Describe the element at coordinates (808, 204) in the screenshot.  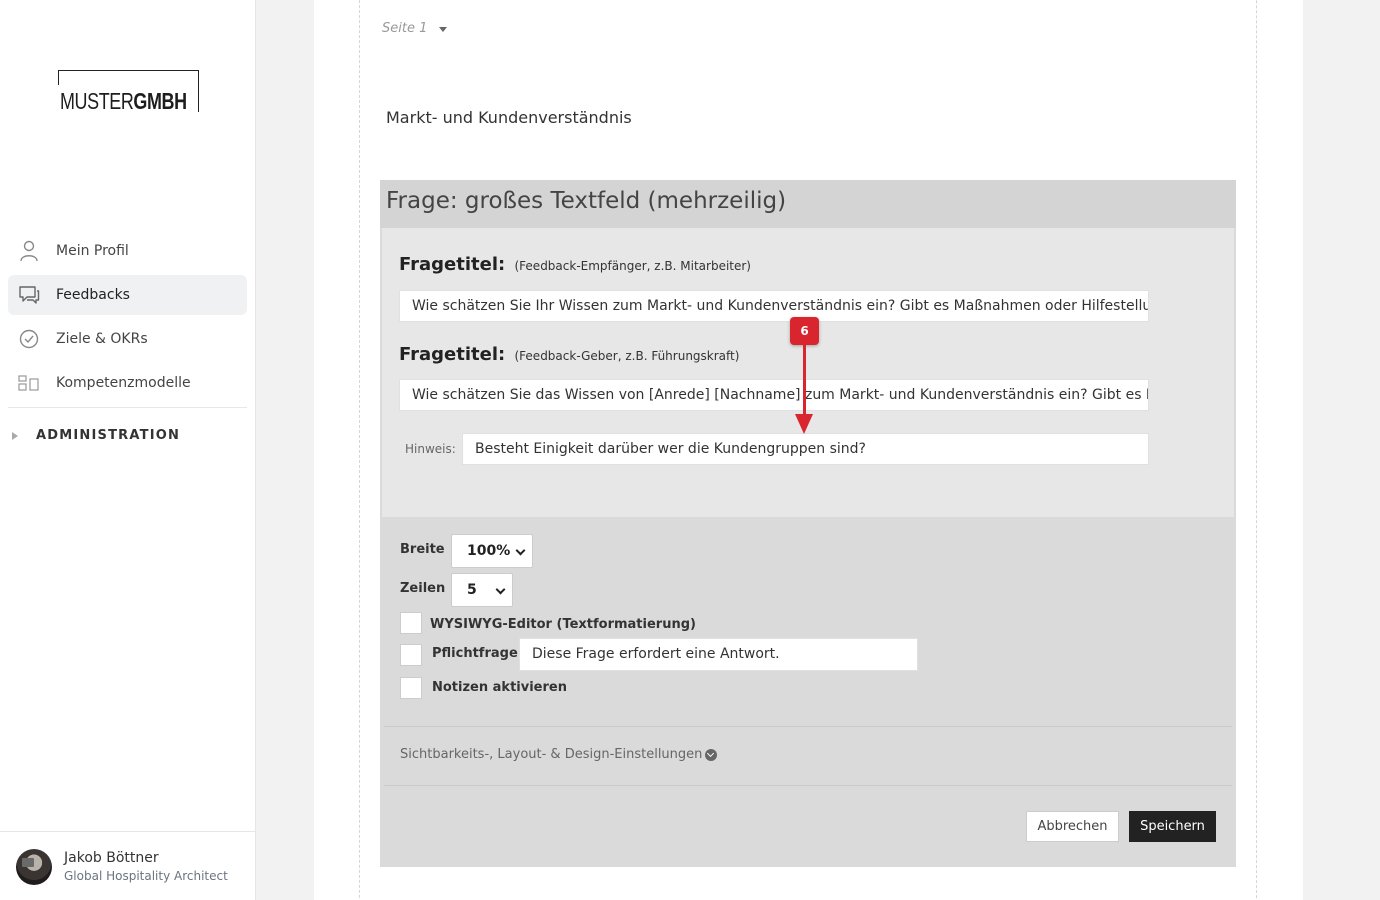
I see `question-header: Frage: großes Textfeld (mehrzeilig)` at that location.